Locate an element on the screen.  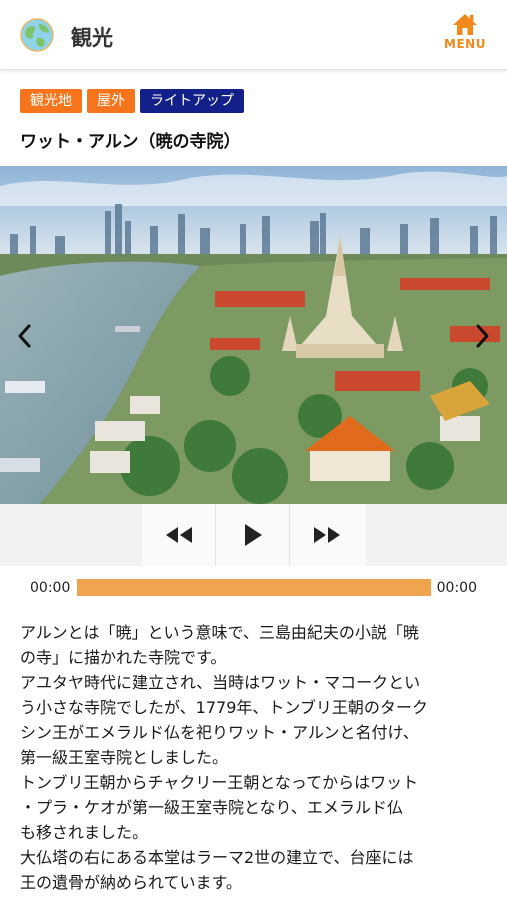
play-button is located at coordinates (253, 535).